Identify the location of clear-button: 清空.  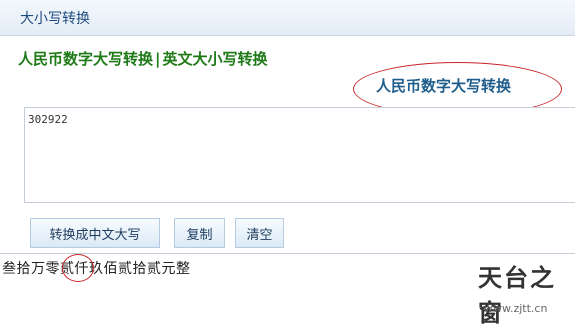
(259, 233).